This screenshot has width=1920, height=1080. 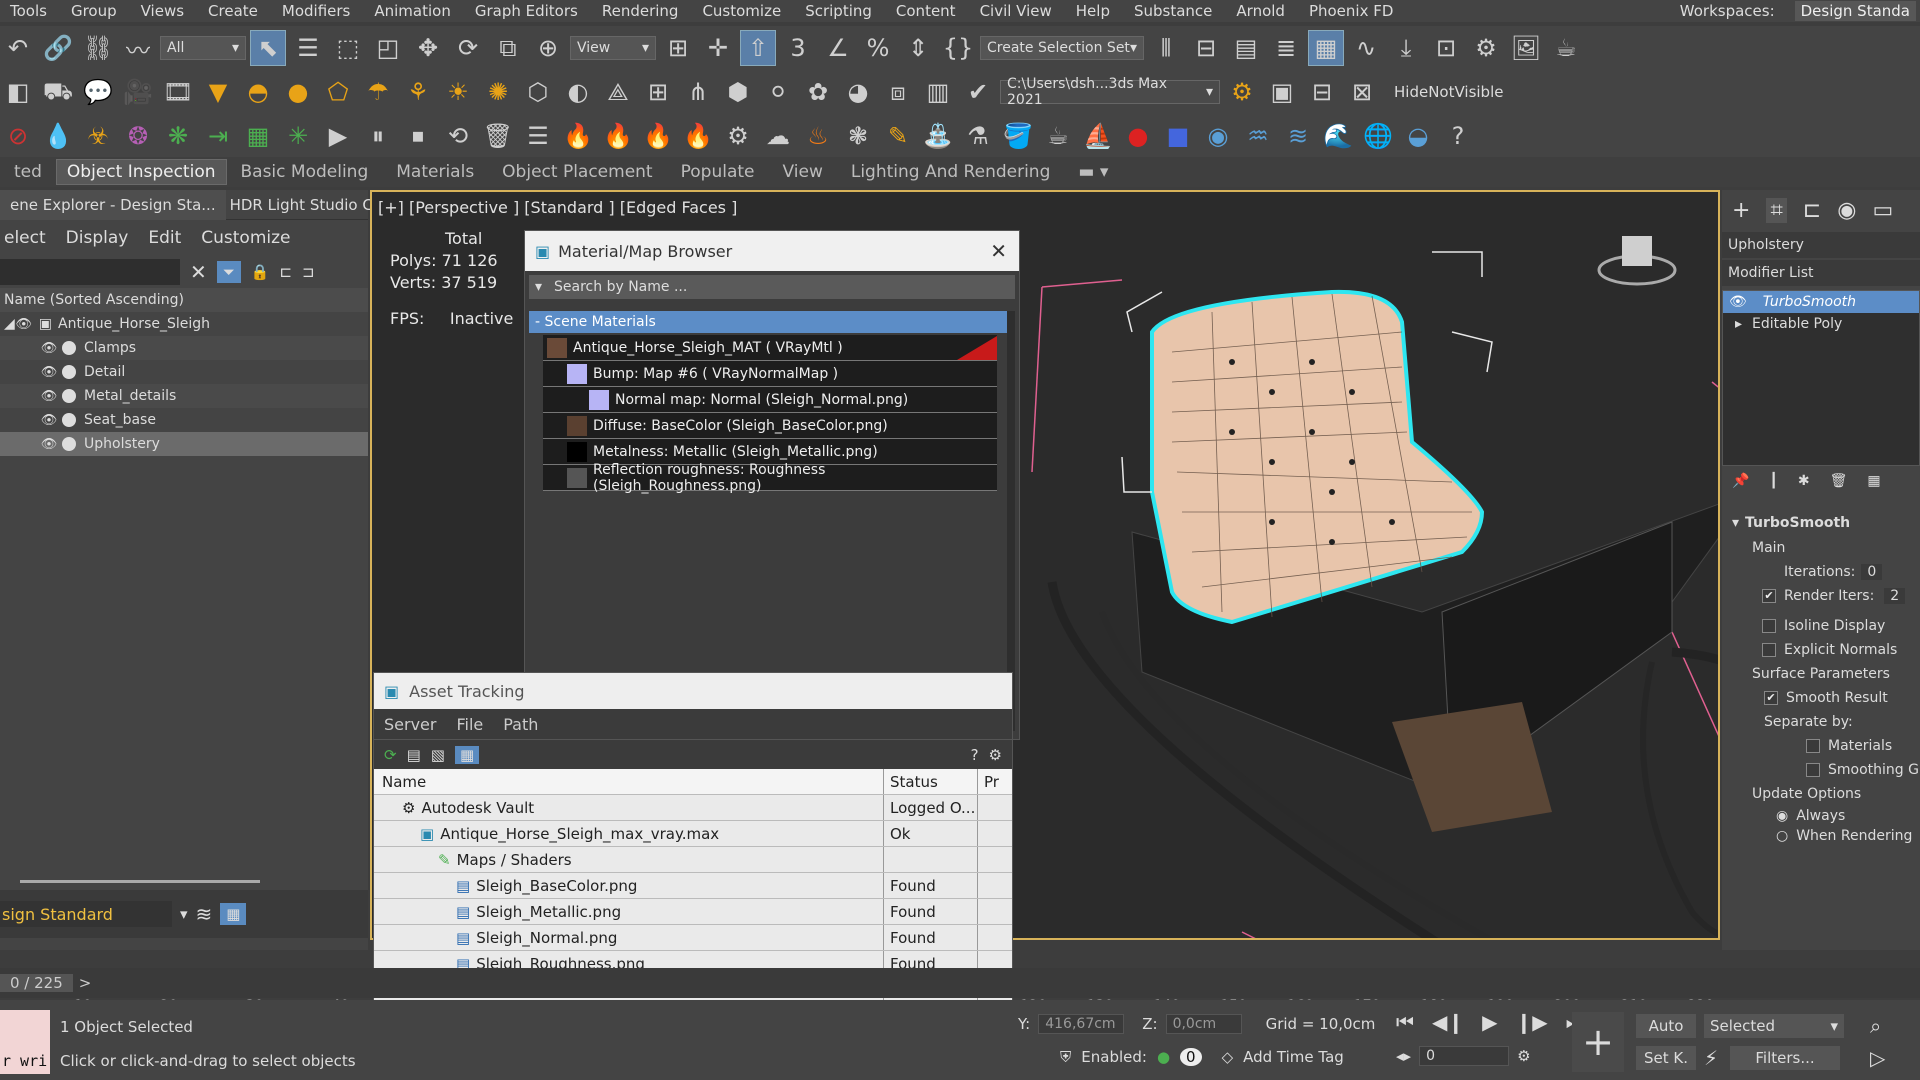 What do you see at coordinates (31, 238) in the screenshot?
I see `menu-select: elect` at bounding box center [31, 238].